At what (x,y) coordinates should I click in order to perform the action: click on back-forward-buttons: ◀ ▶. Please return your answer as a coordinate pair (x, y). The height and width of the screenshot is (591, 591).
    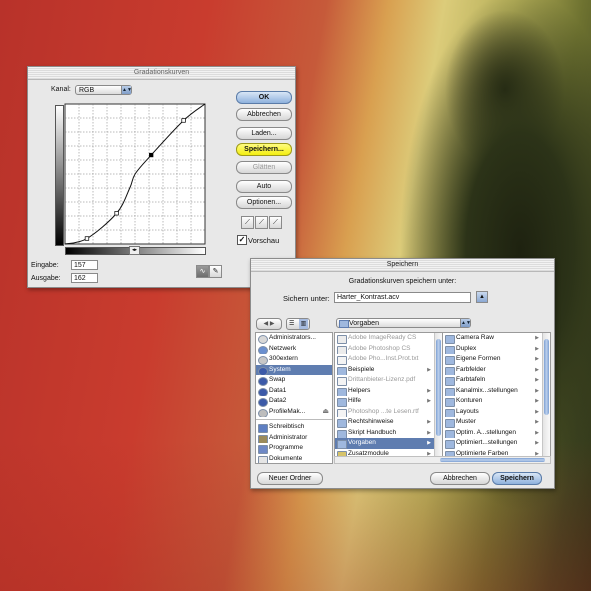
    Looking at the image, I should click on (269, 324).